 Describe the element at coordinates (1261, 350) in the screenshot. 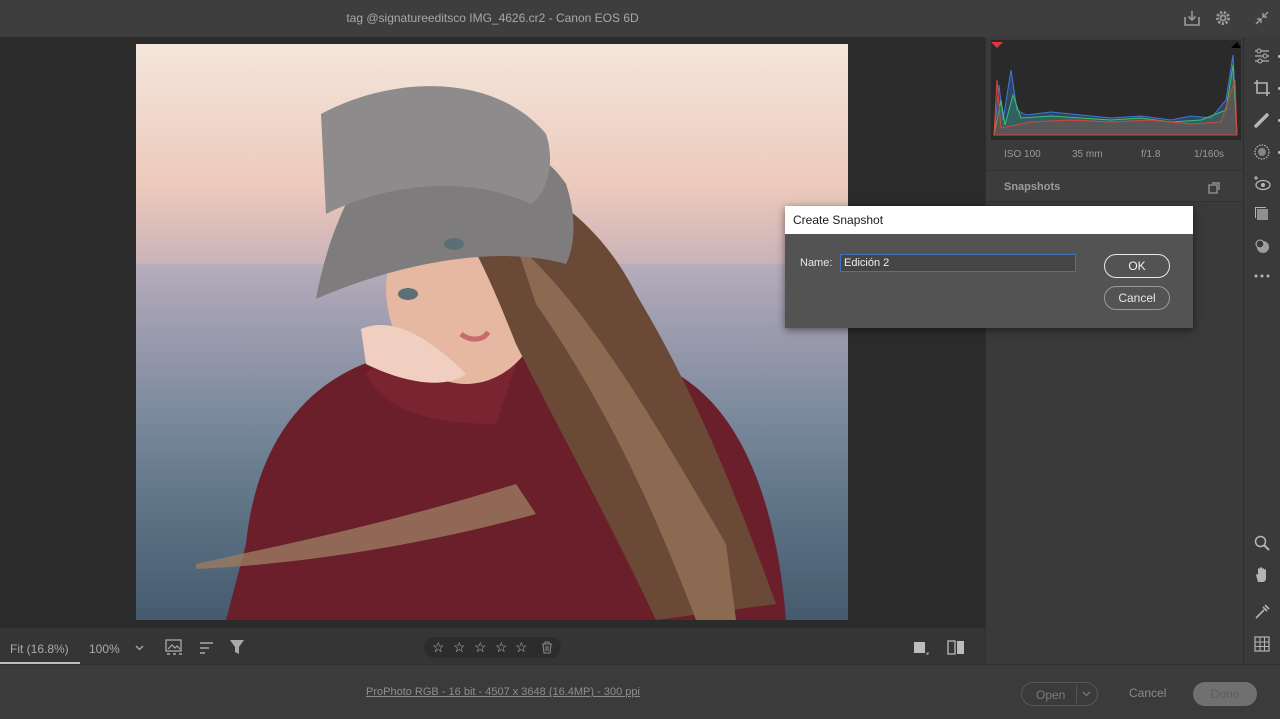

I see `tool-strip` at that location.